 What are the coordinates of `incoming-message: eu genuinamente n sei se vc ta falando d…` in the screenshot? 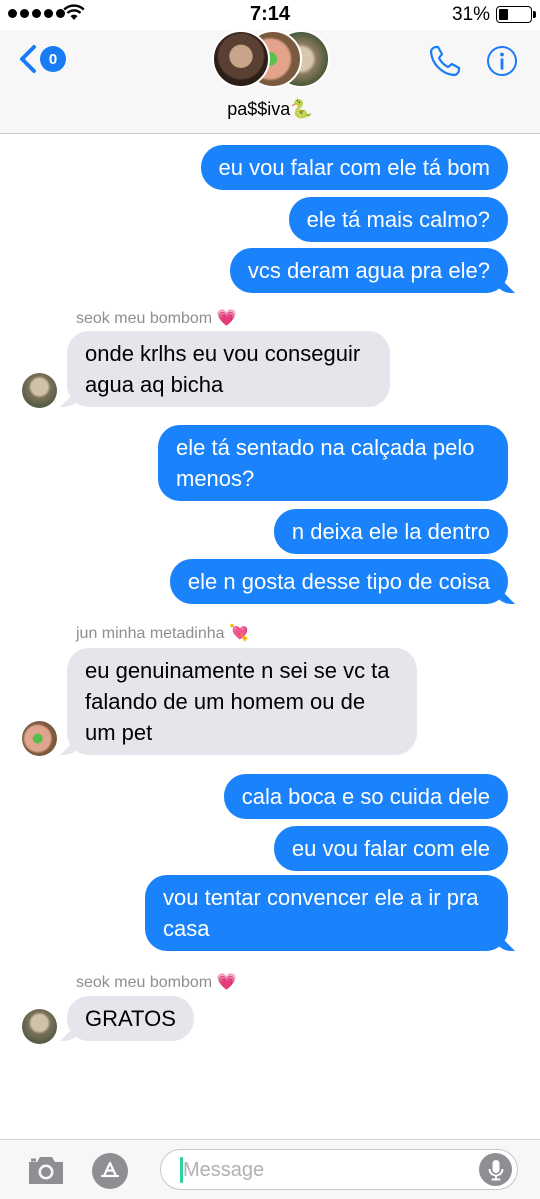 It's located at (242, 701).